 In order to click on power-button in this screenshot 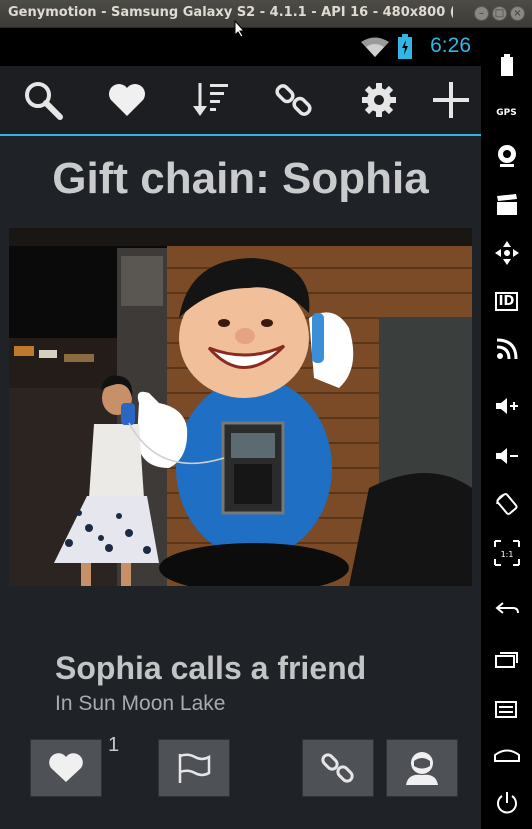, I will do `click(506, 803)`.